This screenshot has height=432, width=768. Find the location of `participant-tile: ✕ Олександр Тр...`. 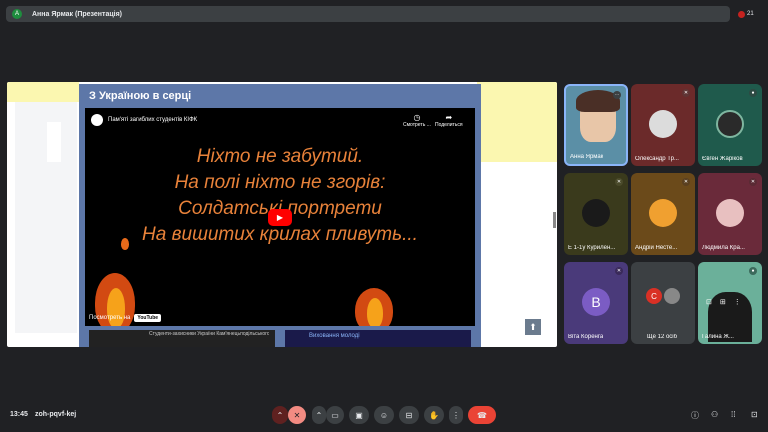

participant-tile: ✕ Олександр Тр... is located at coordinates (663, 125).